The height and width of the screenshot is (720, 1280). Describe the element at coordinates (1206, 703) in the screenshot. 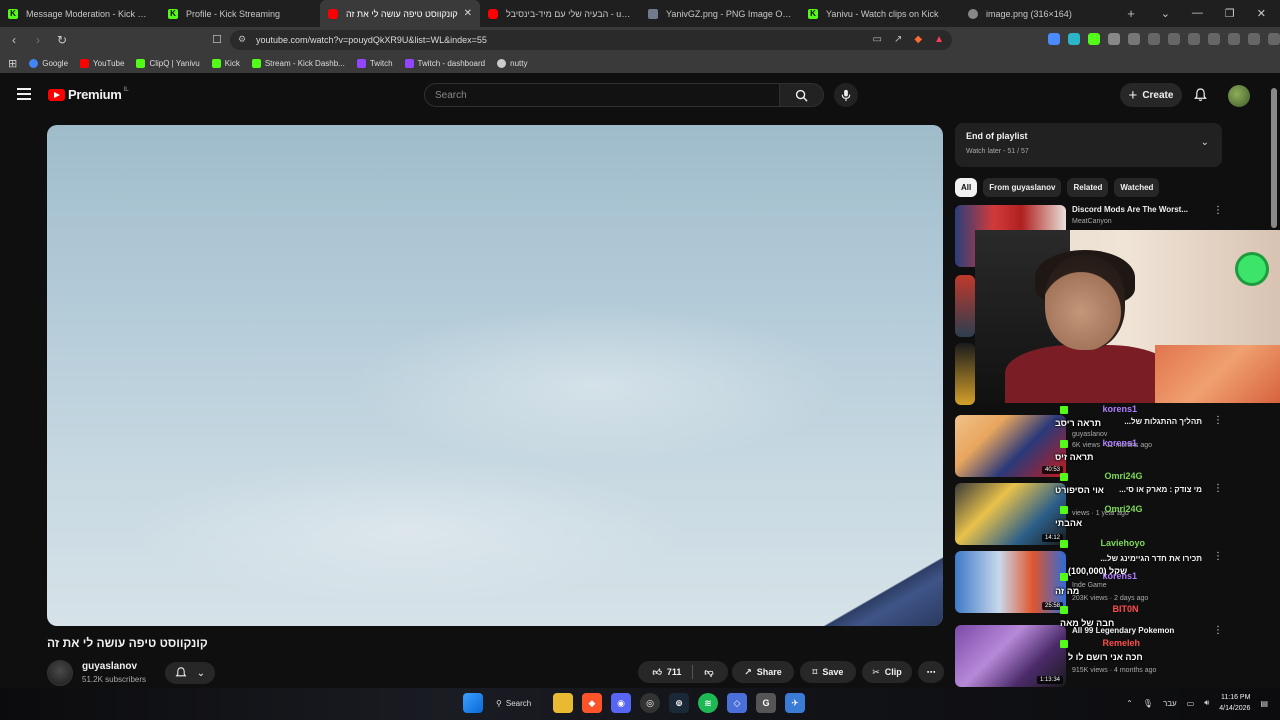

I see `volume-icon: 🔊︎` at that location.